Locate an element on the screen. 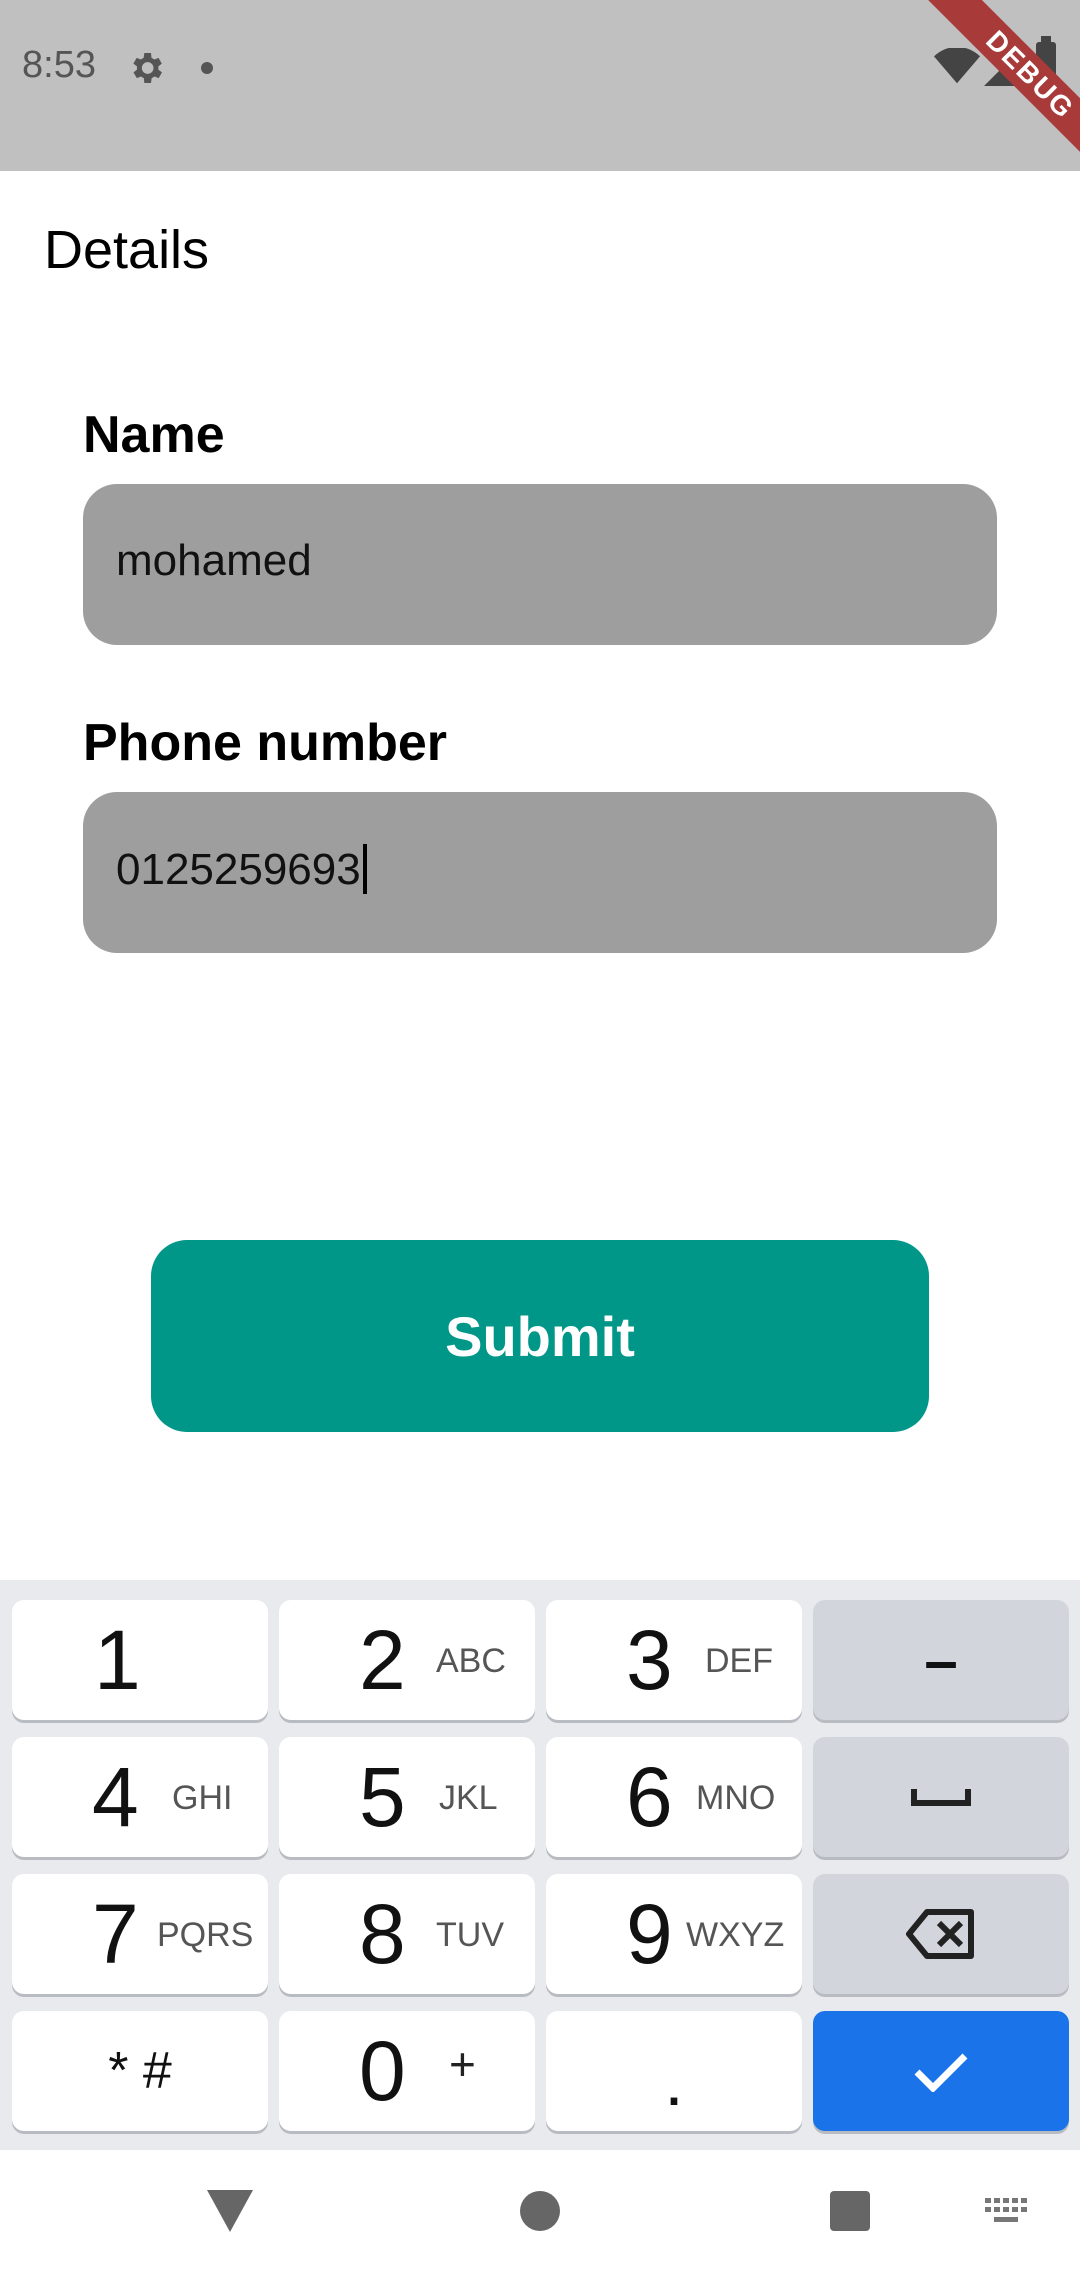  check-icon is located at coordinates (941, 2071).